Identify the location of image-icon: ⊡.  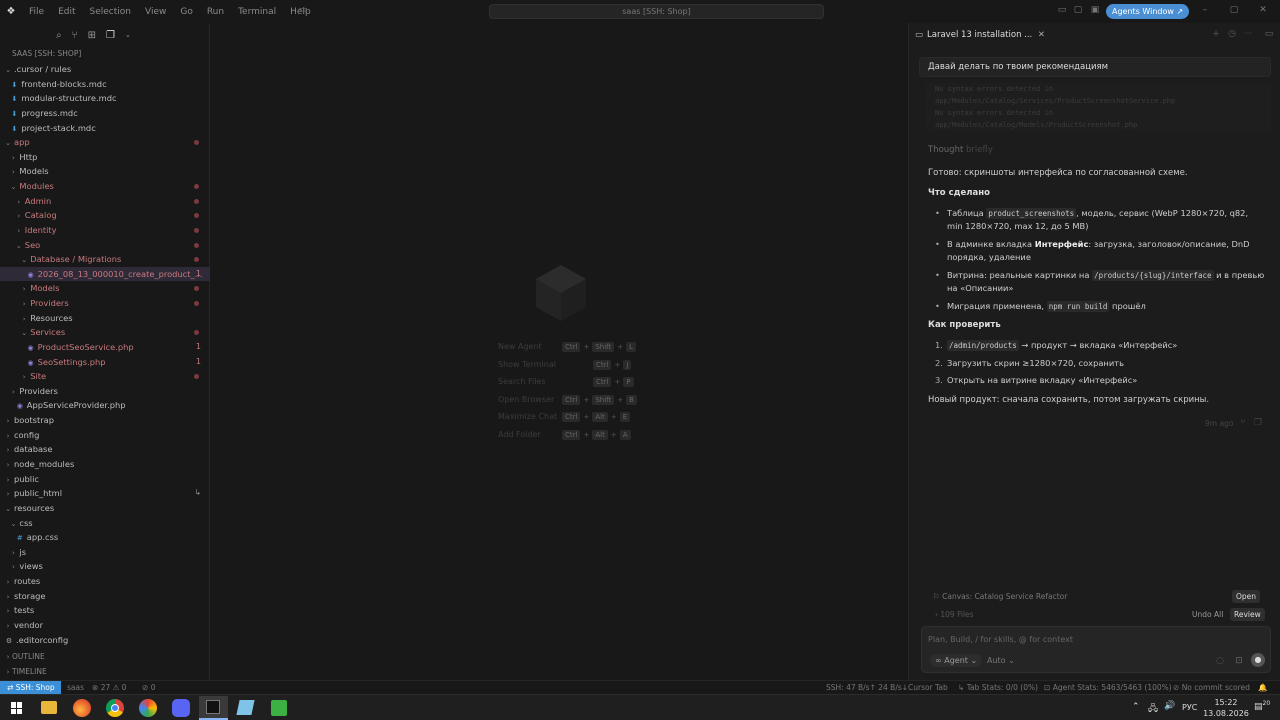
(1239, 661).